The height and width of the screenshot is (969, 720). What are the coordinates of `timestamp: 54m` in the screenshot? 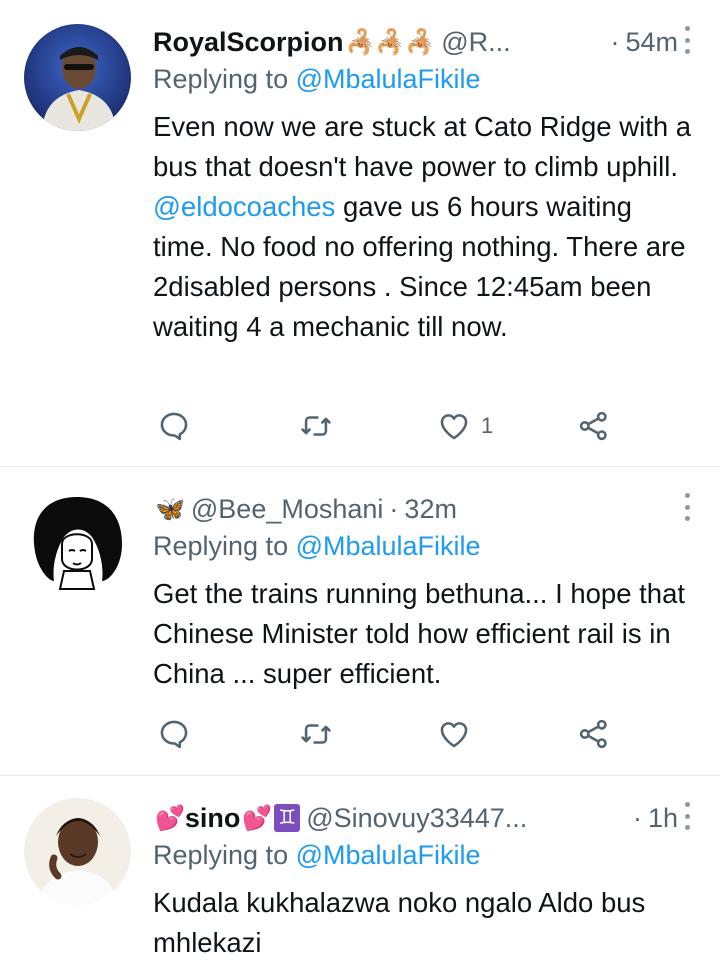 It's located at (651, 42).